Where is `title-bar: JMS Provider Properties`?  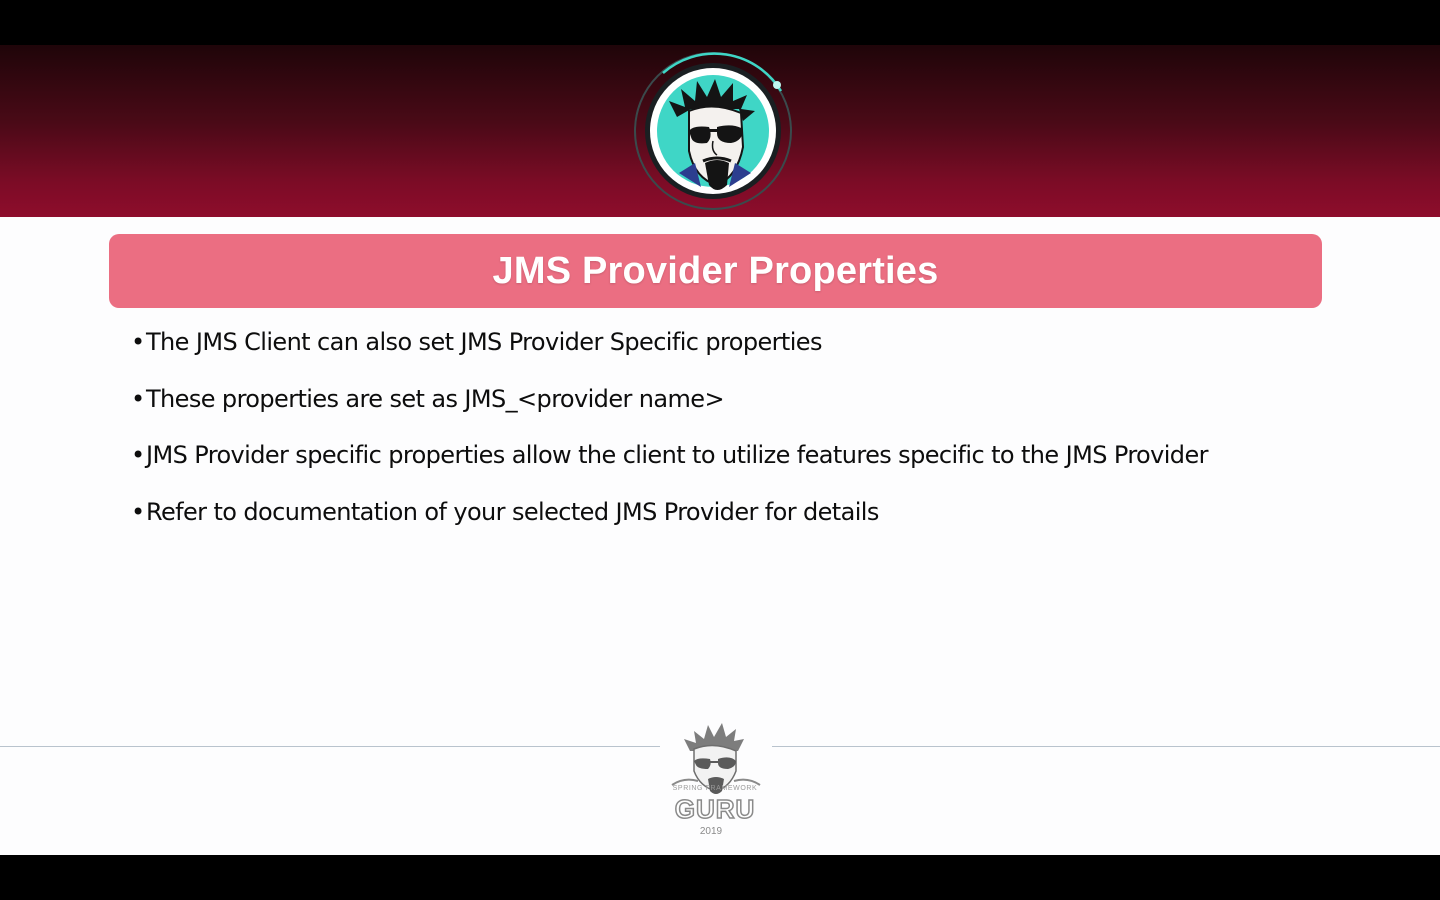 title-bar: JMS Provider Properties is located at coordinates (715, 271).